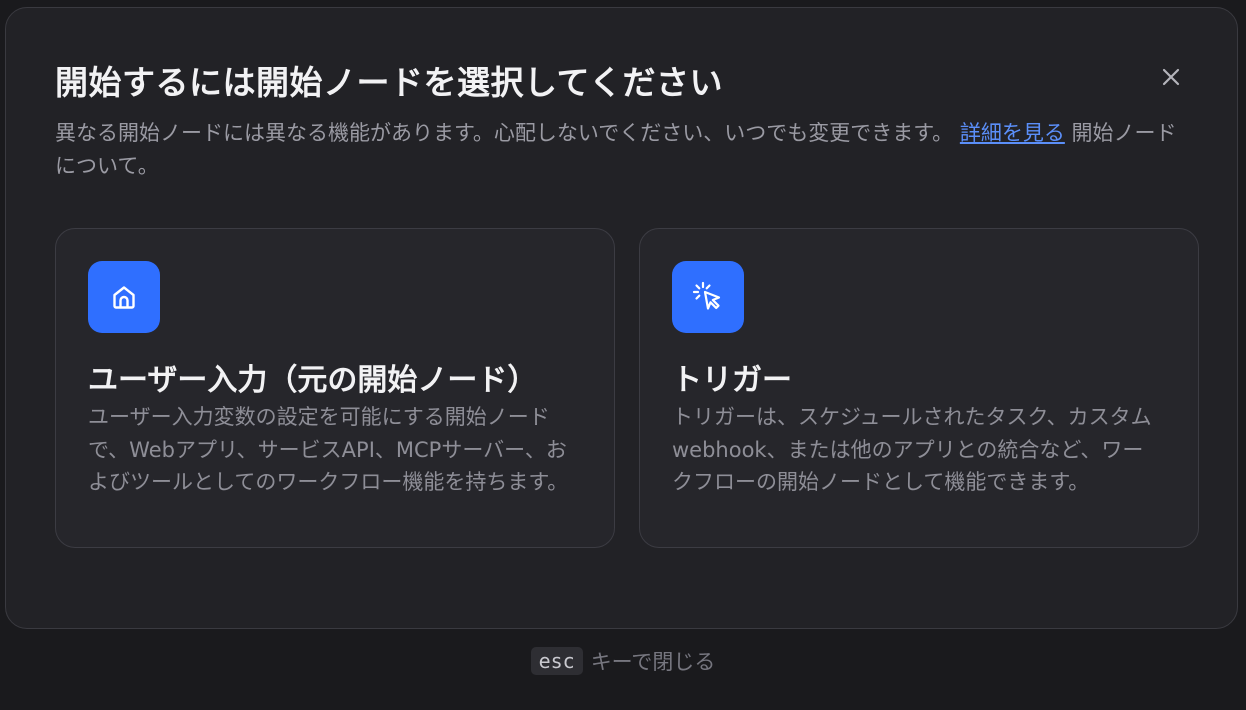  Describe the element at coordinates (389, 82) in the screenshot. I see `dialog-title: 開始するには開始ノードを選択してください` at that location.